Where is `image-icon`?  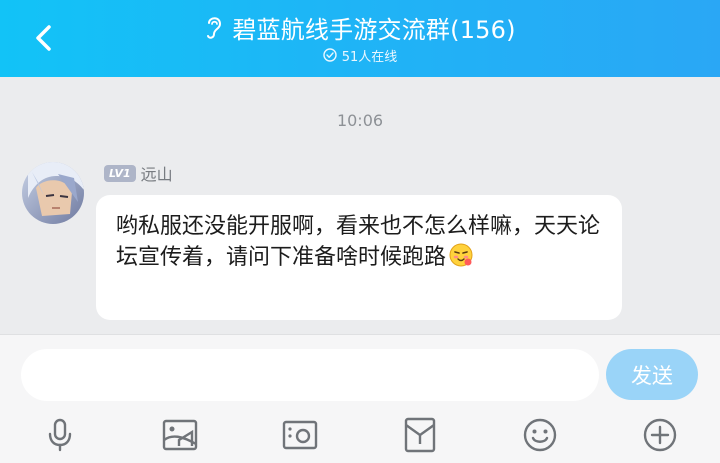 image-icon is located at coordinates (180, 435).